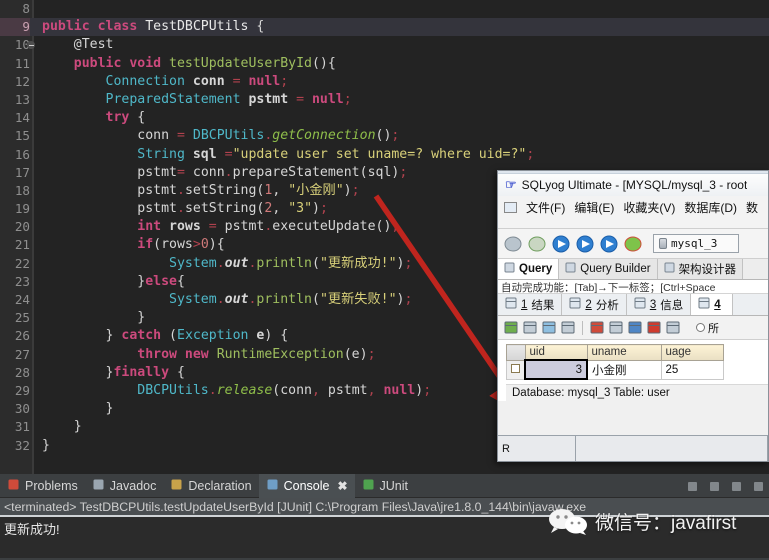  Describe the element at coordinates (556, 369) in the screenshot. I see `cell-uid: 3` at that location.